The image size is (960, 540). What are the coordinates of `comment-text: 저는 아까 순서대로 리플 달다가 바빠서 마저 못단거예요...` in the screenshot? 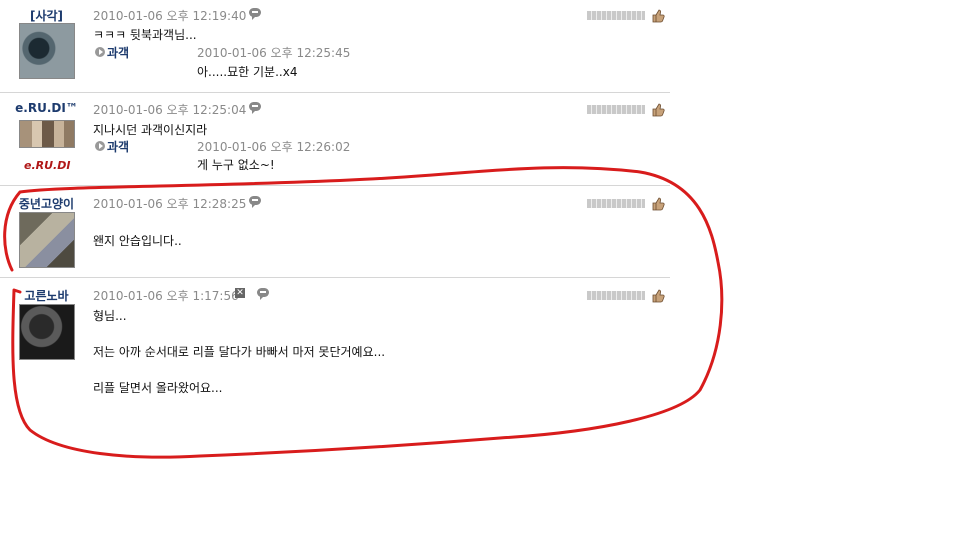 It's located at (239, 352).